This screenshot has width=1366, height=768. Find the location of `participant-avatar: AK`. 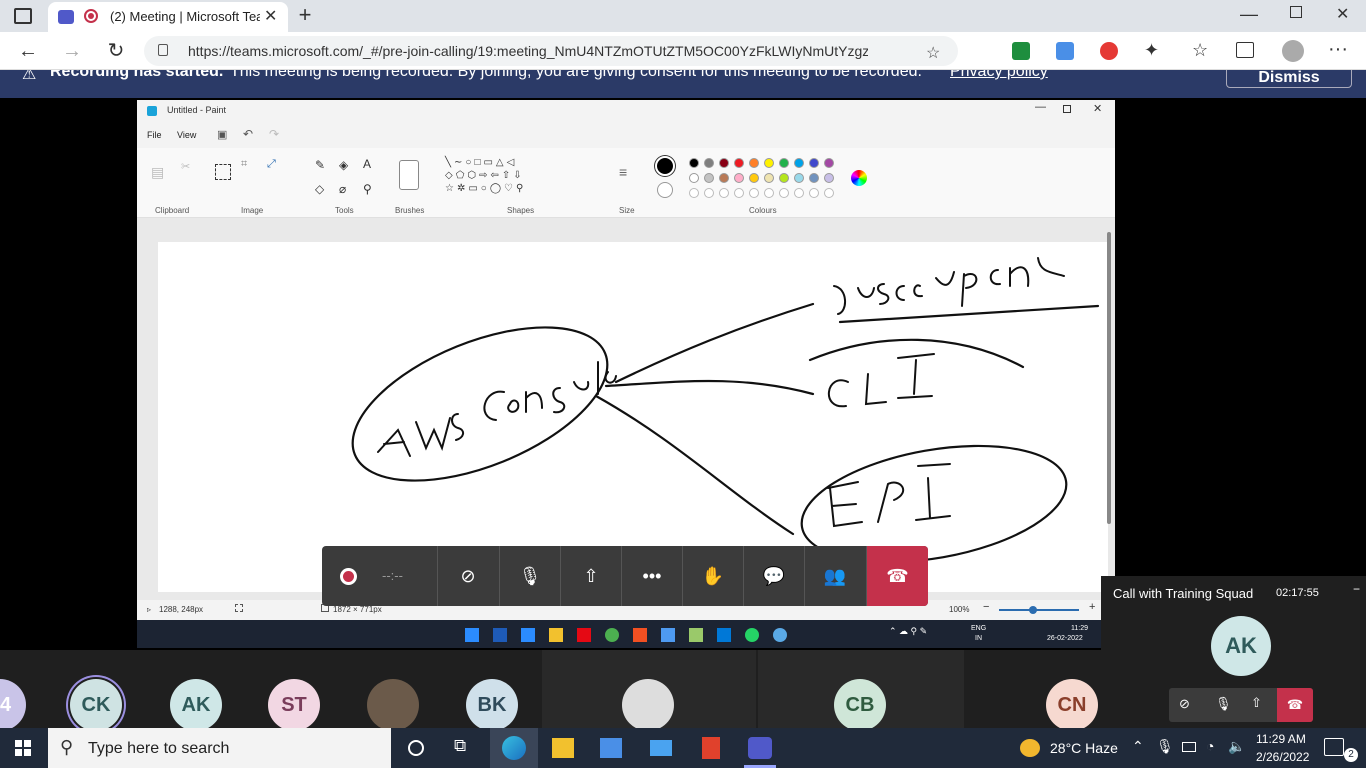

participant-avatar: AK is located at coordinates (196, 705).